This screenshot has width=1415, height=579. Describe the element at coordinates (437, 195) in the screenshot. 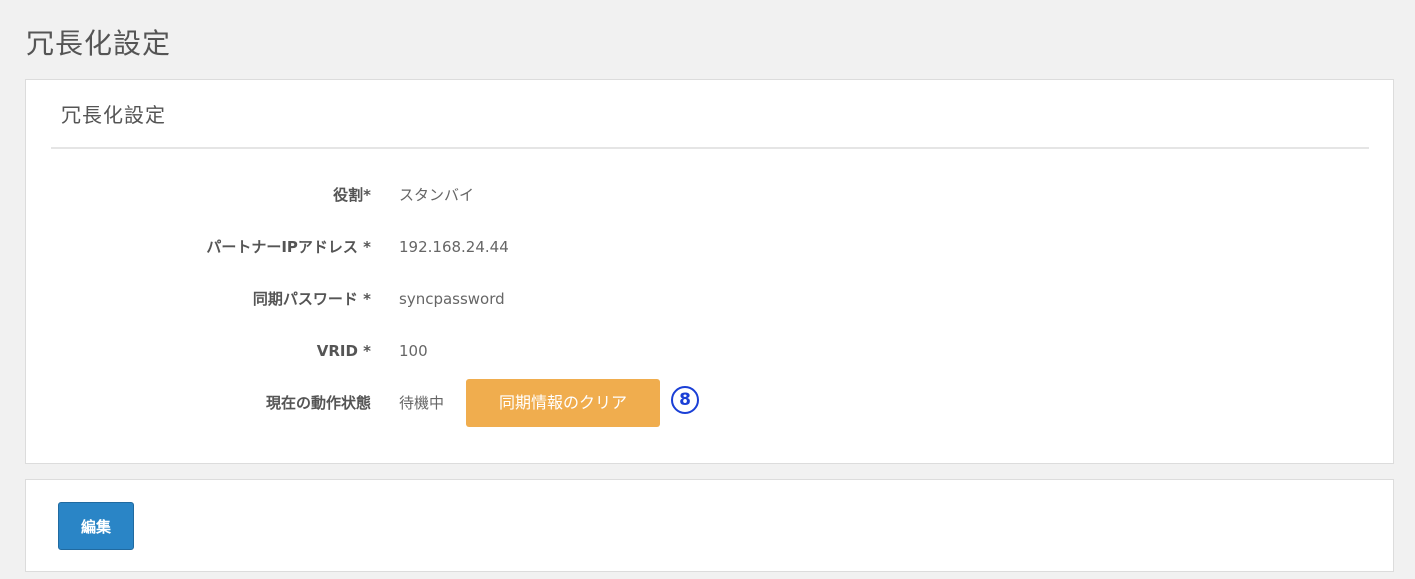

I see `field-value-role: スタンバイ` at that location.